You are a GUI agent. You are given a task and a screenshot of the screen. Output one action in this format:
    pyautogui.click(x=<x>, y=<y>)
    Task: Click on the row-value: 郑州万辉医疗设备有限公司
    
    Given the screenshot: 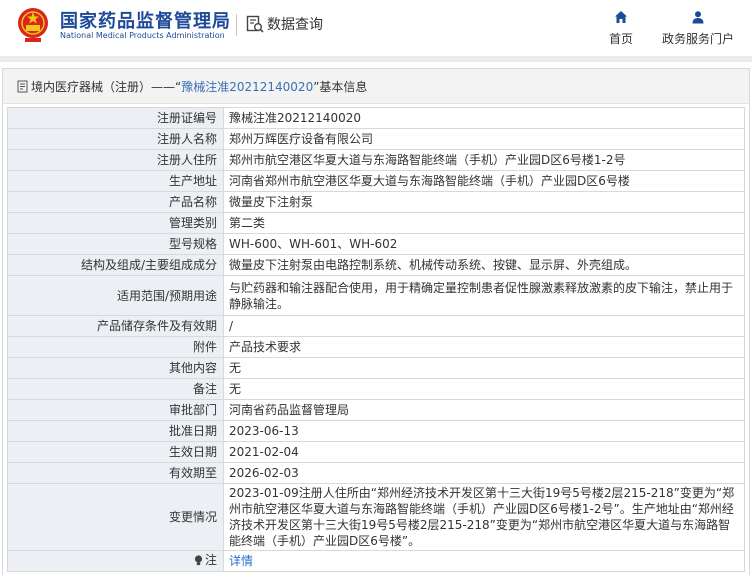 What is the action you would take?
    pyautogui.click(x=484, y=139)
    